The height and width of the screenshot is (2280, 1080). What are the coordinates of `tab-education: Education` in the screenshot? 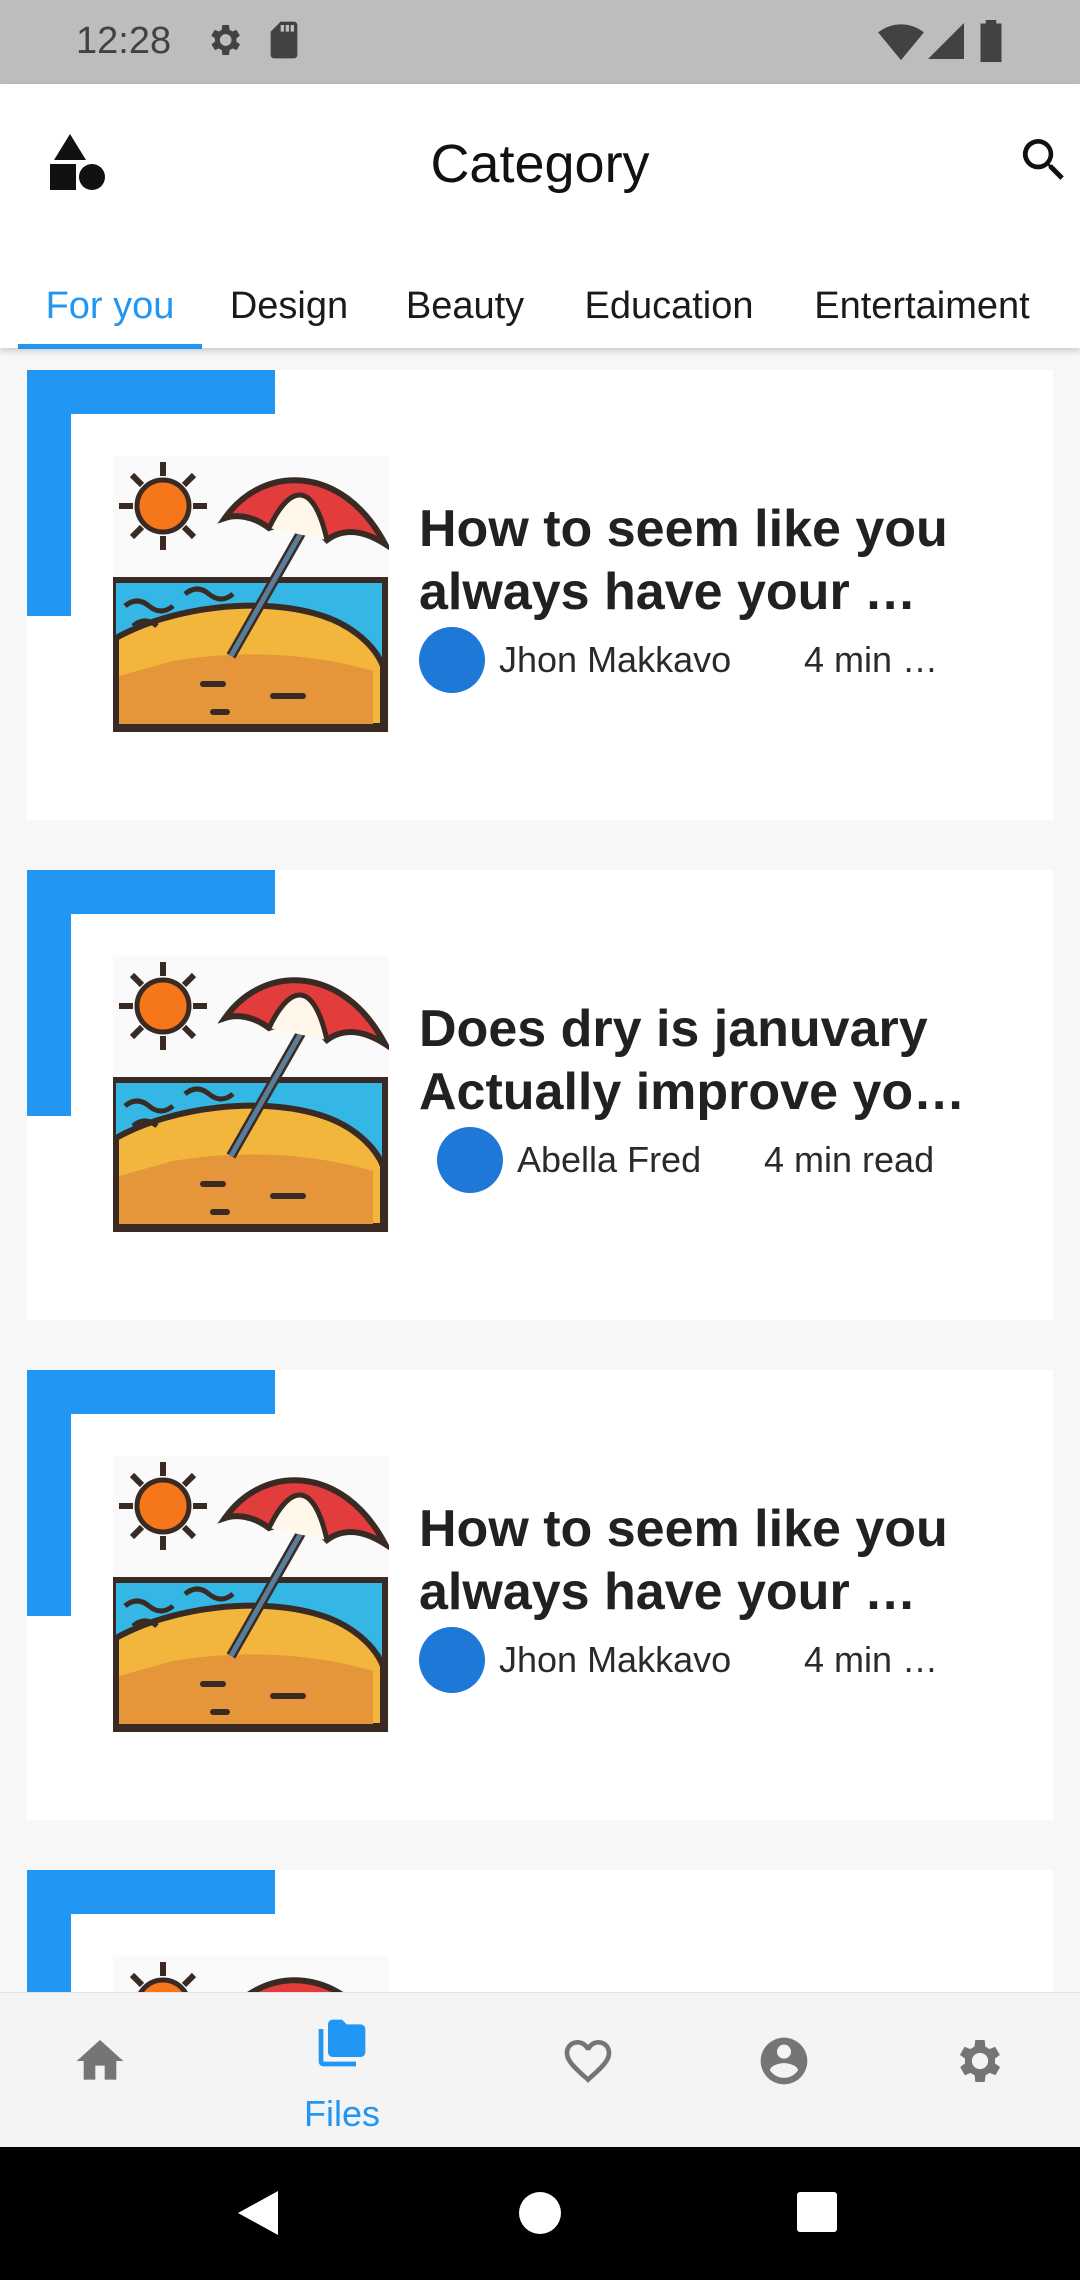 It's located at (669, 306).